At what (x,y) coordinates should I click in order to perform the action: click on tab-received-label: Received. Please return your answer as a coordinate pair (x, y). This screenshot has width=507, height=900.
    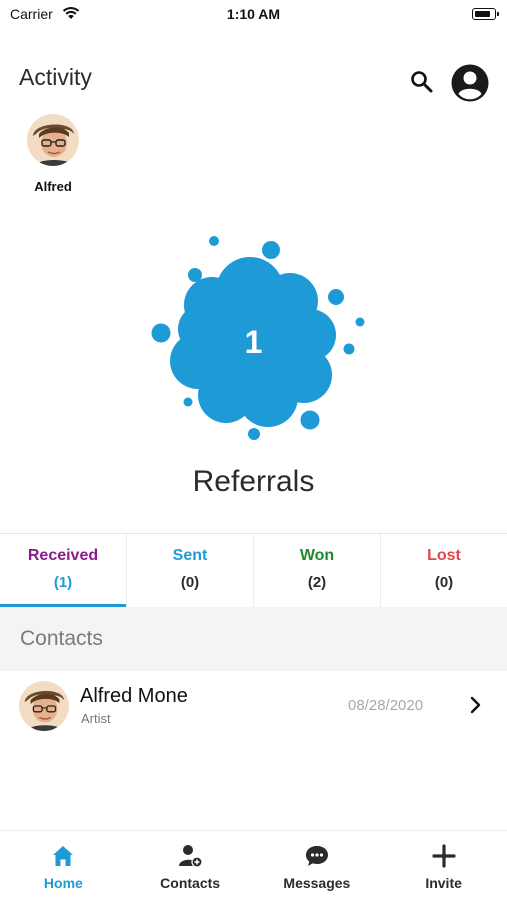
    Looking at the image, I should click on (63, 555).